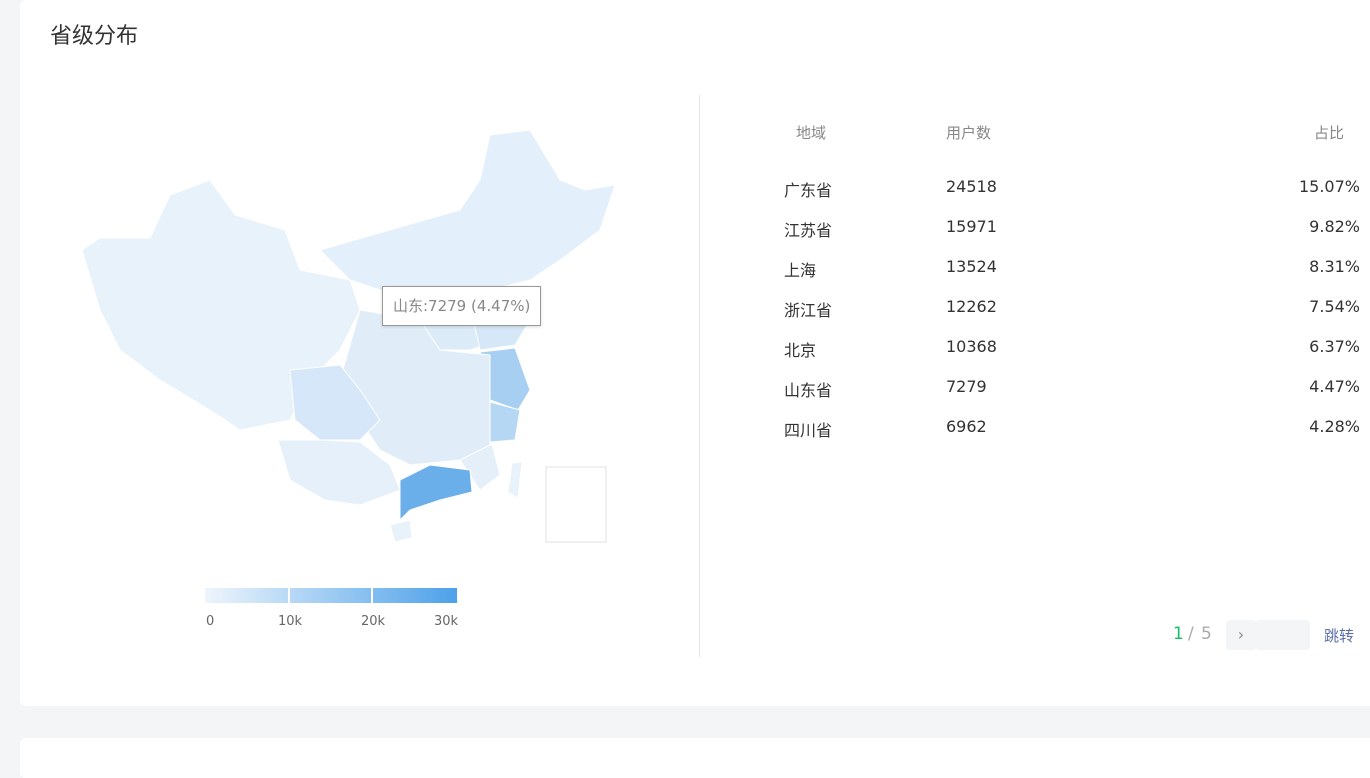 The image size is (1370, 778). I want to click on legend-tick: 20k, so click(373, 621).